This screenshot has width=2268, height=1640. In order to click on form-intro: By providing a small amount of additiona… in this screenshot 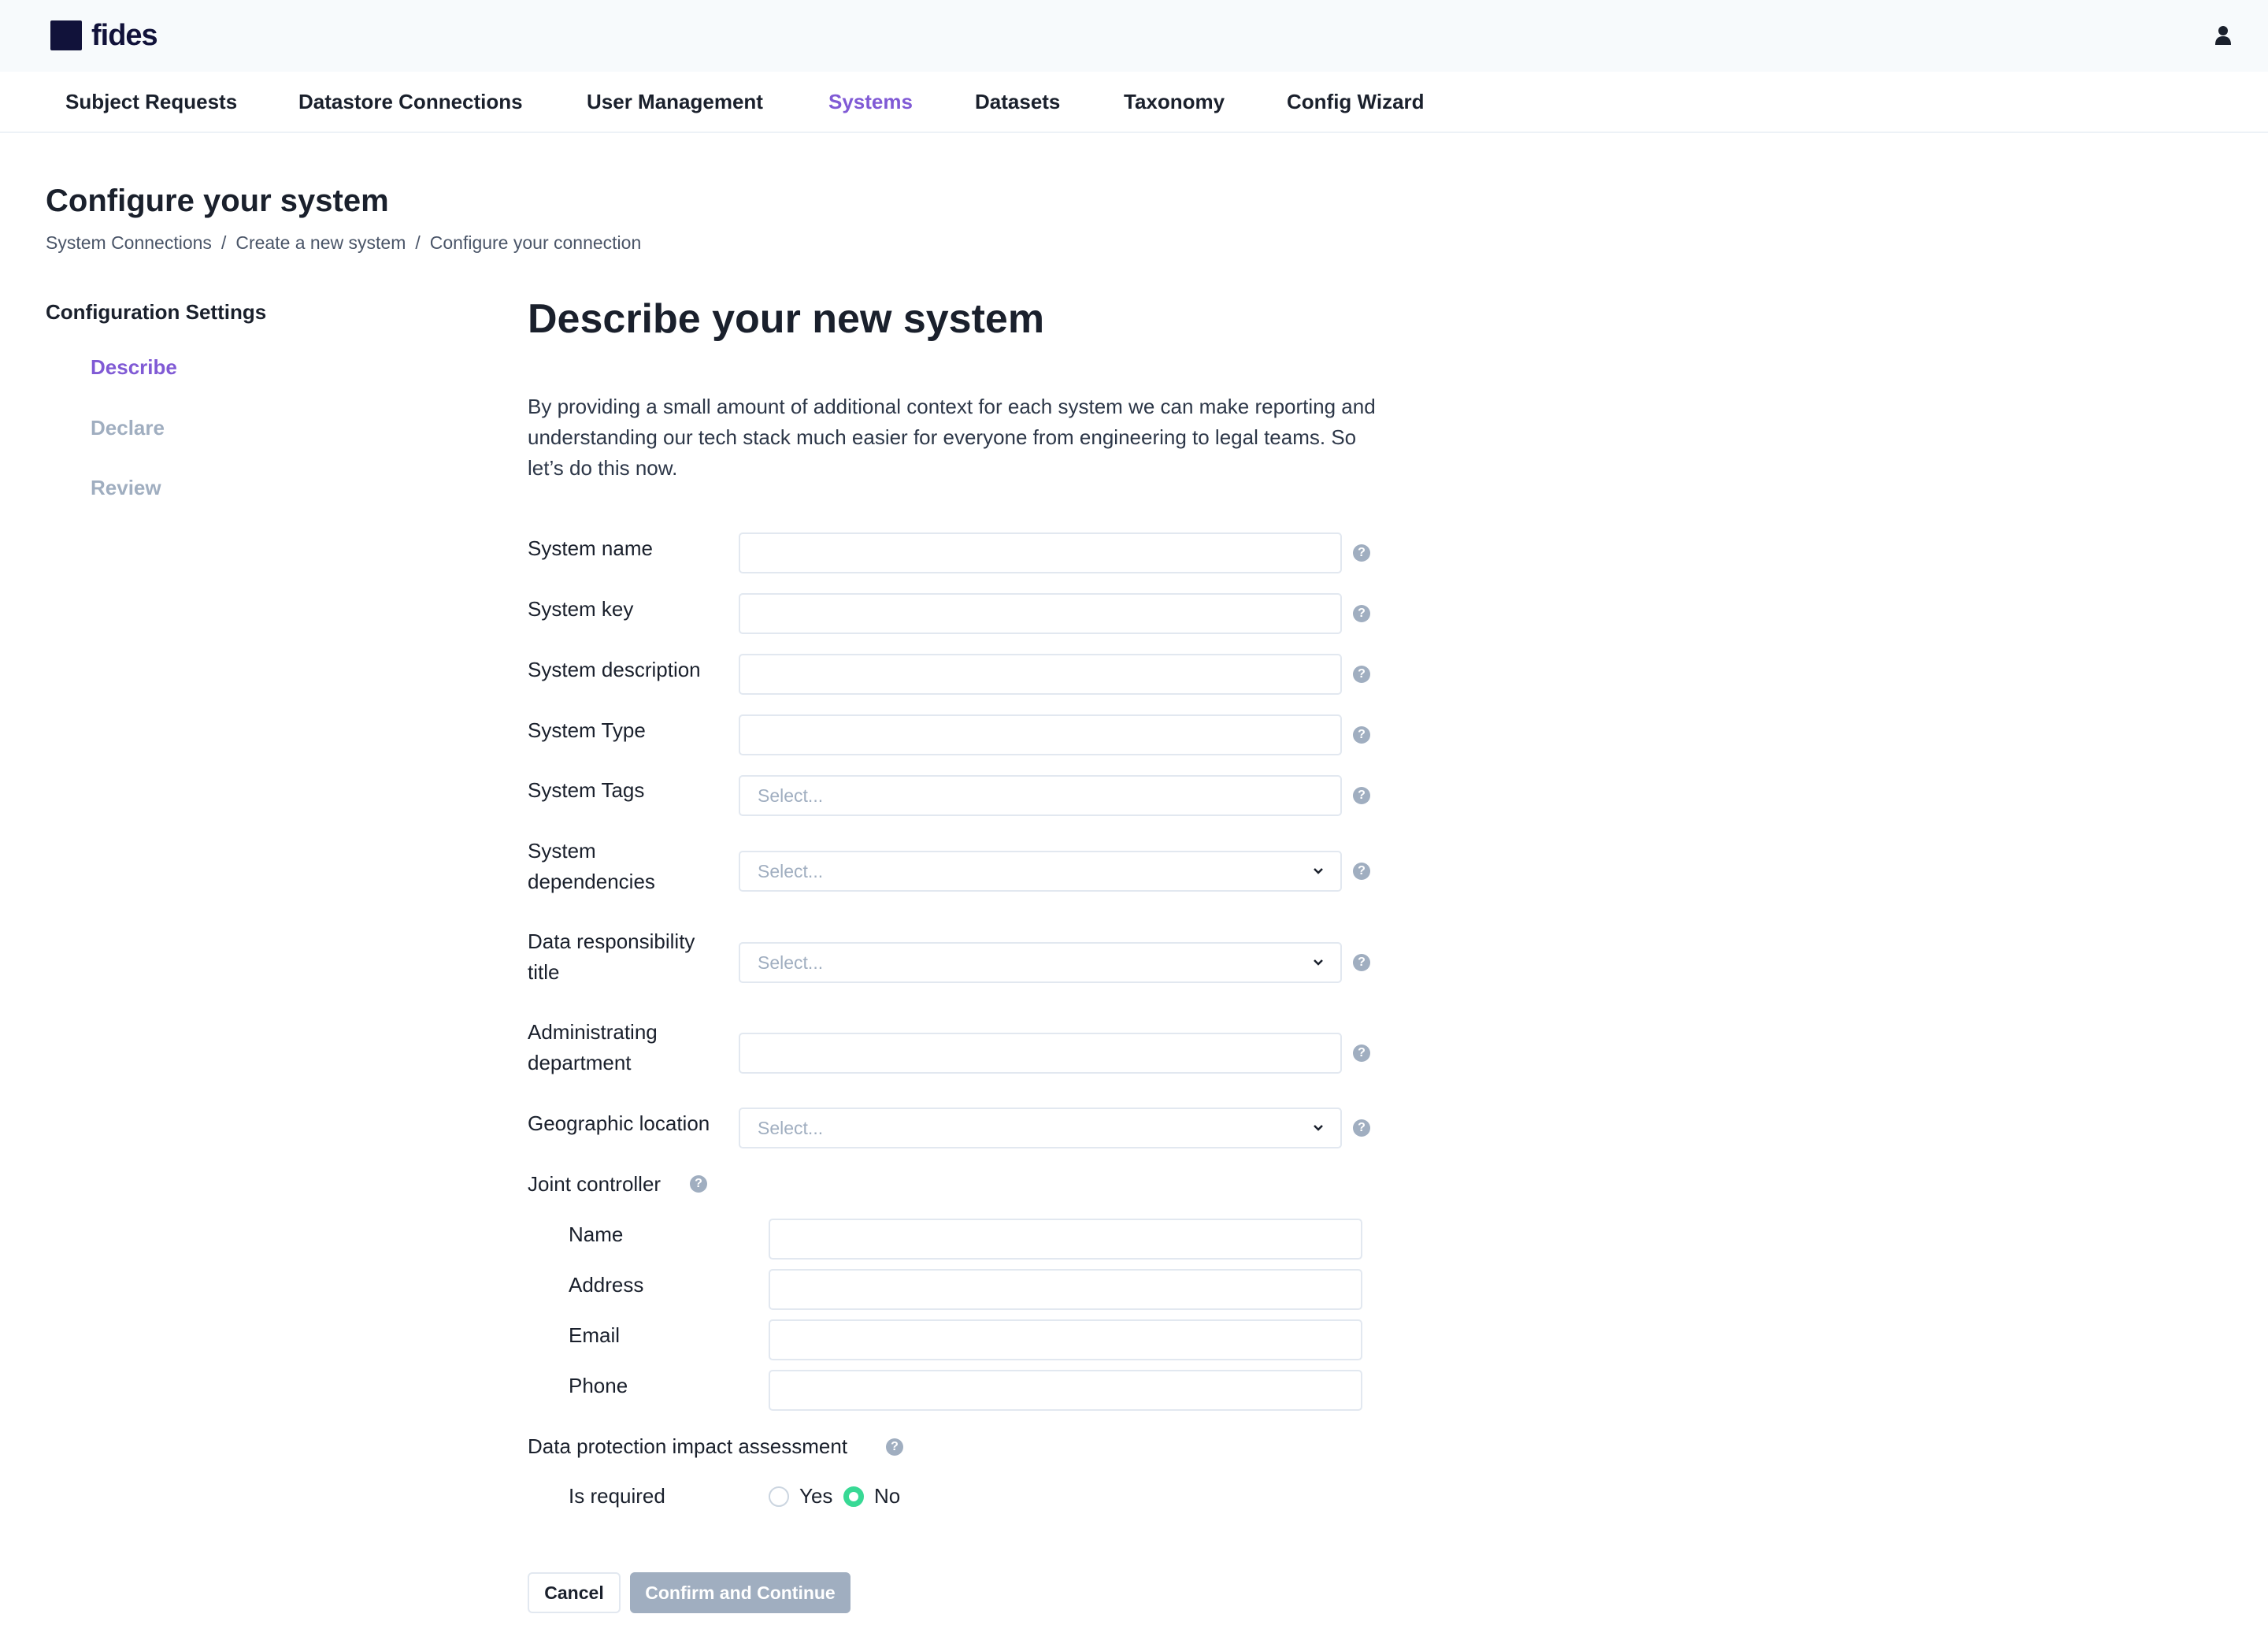, I will do `click(952, 437)`.